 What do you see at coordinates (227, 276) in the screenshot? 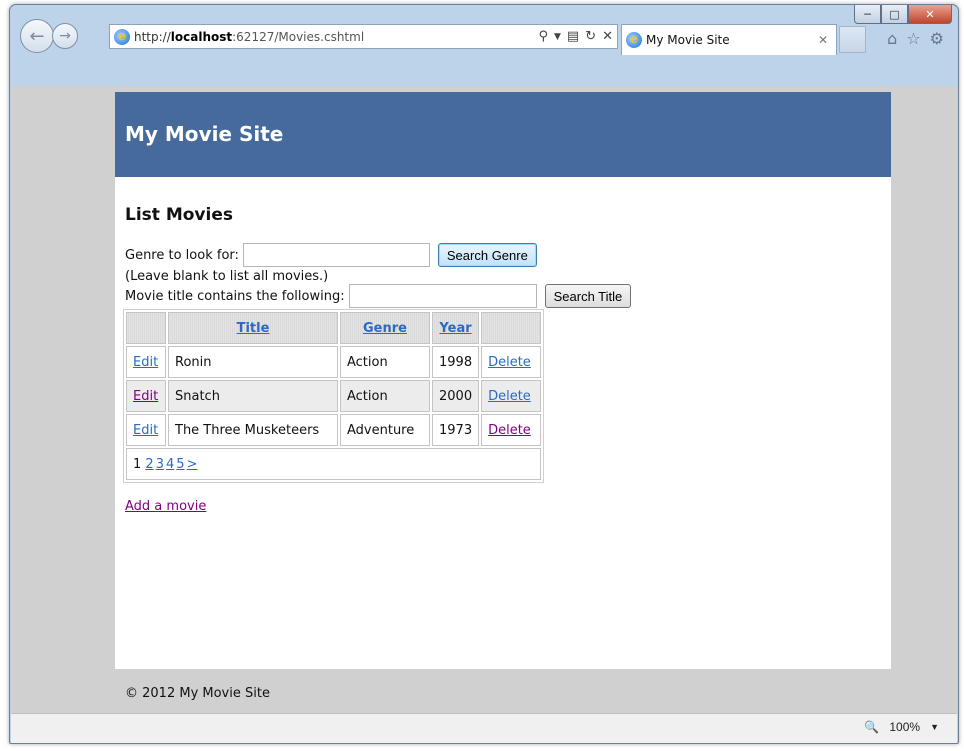
I see `genre-hint: (Leave blank to list all movies.)` at bounding box center [227, 276].